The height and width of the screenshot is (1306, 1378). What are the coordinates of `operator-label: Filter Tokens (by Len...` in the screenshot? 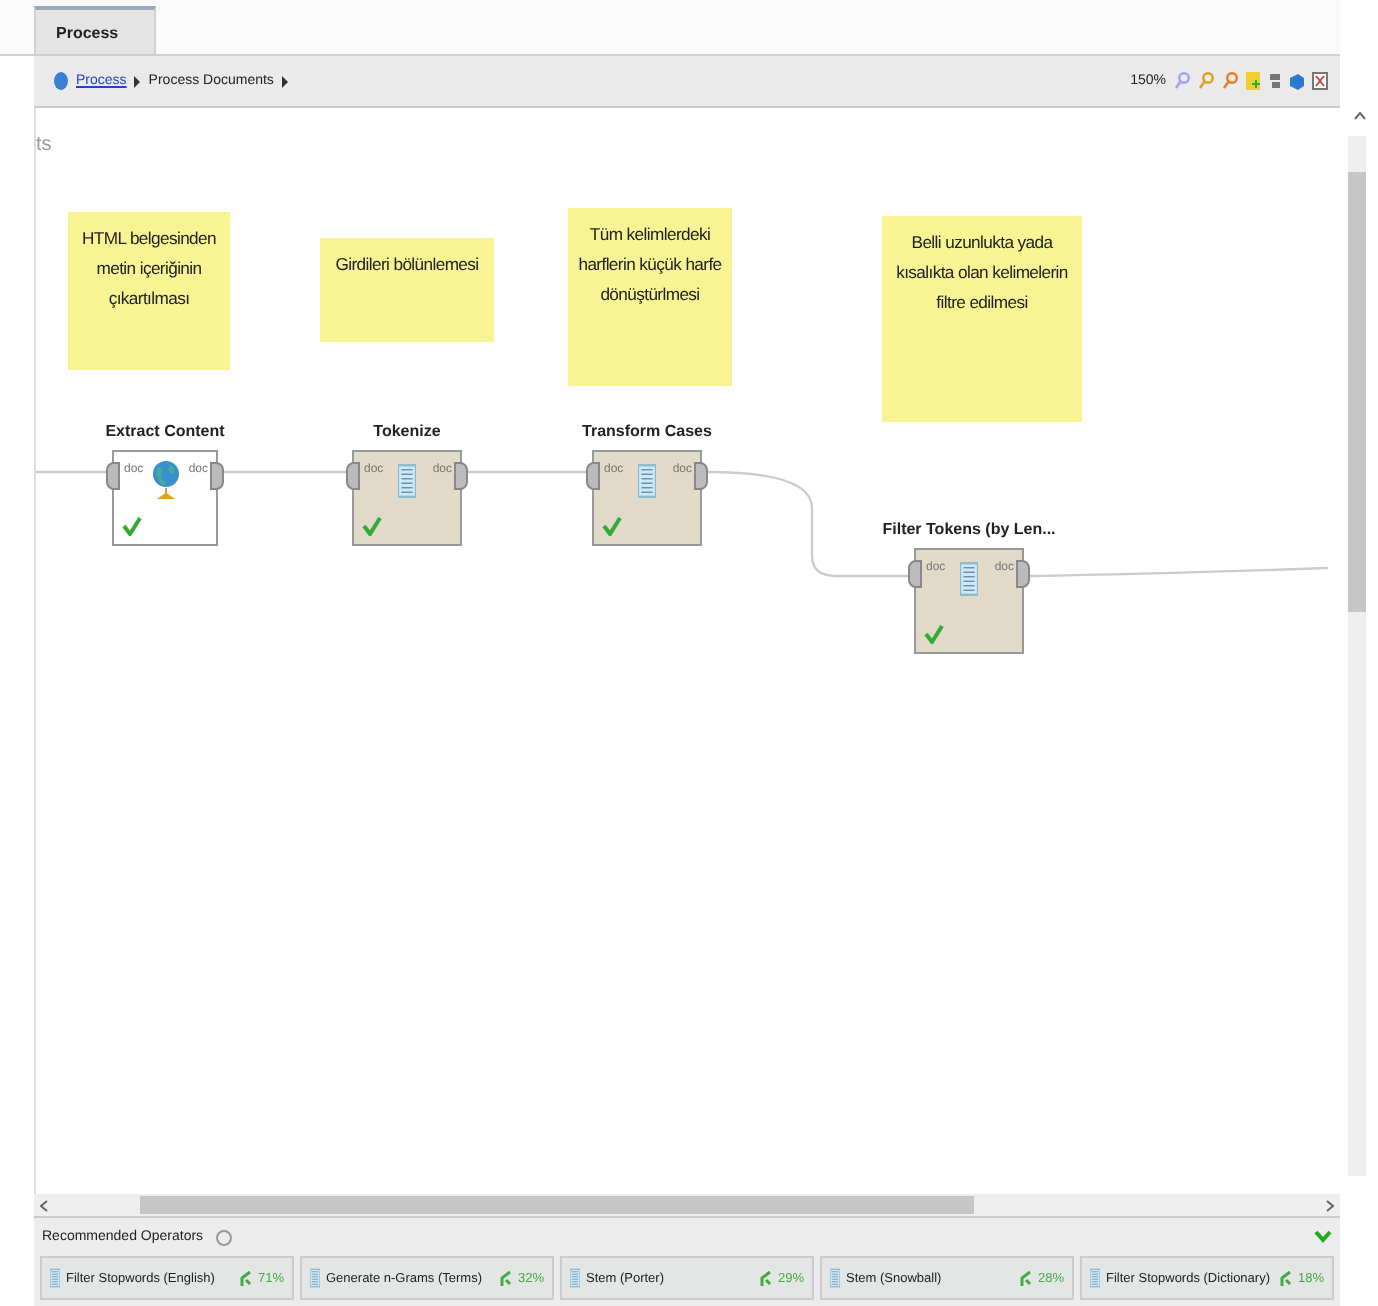 It's located at (969, 529).